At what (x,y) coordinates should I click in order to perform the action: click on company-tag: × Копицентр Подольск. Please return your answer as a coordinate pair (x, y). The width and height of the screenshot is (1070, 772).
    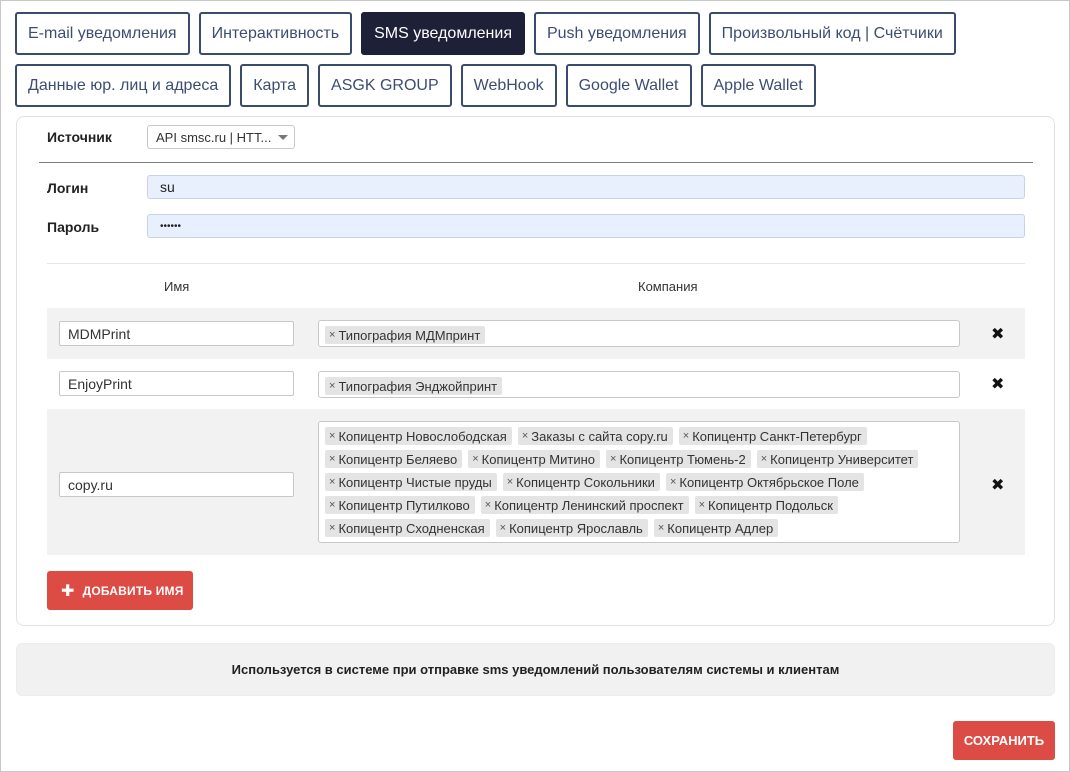
    Looking at the image, I should click on (766, 505).